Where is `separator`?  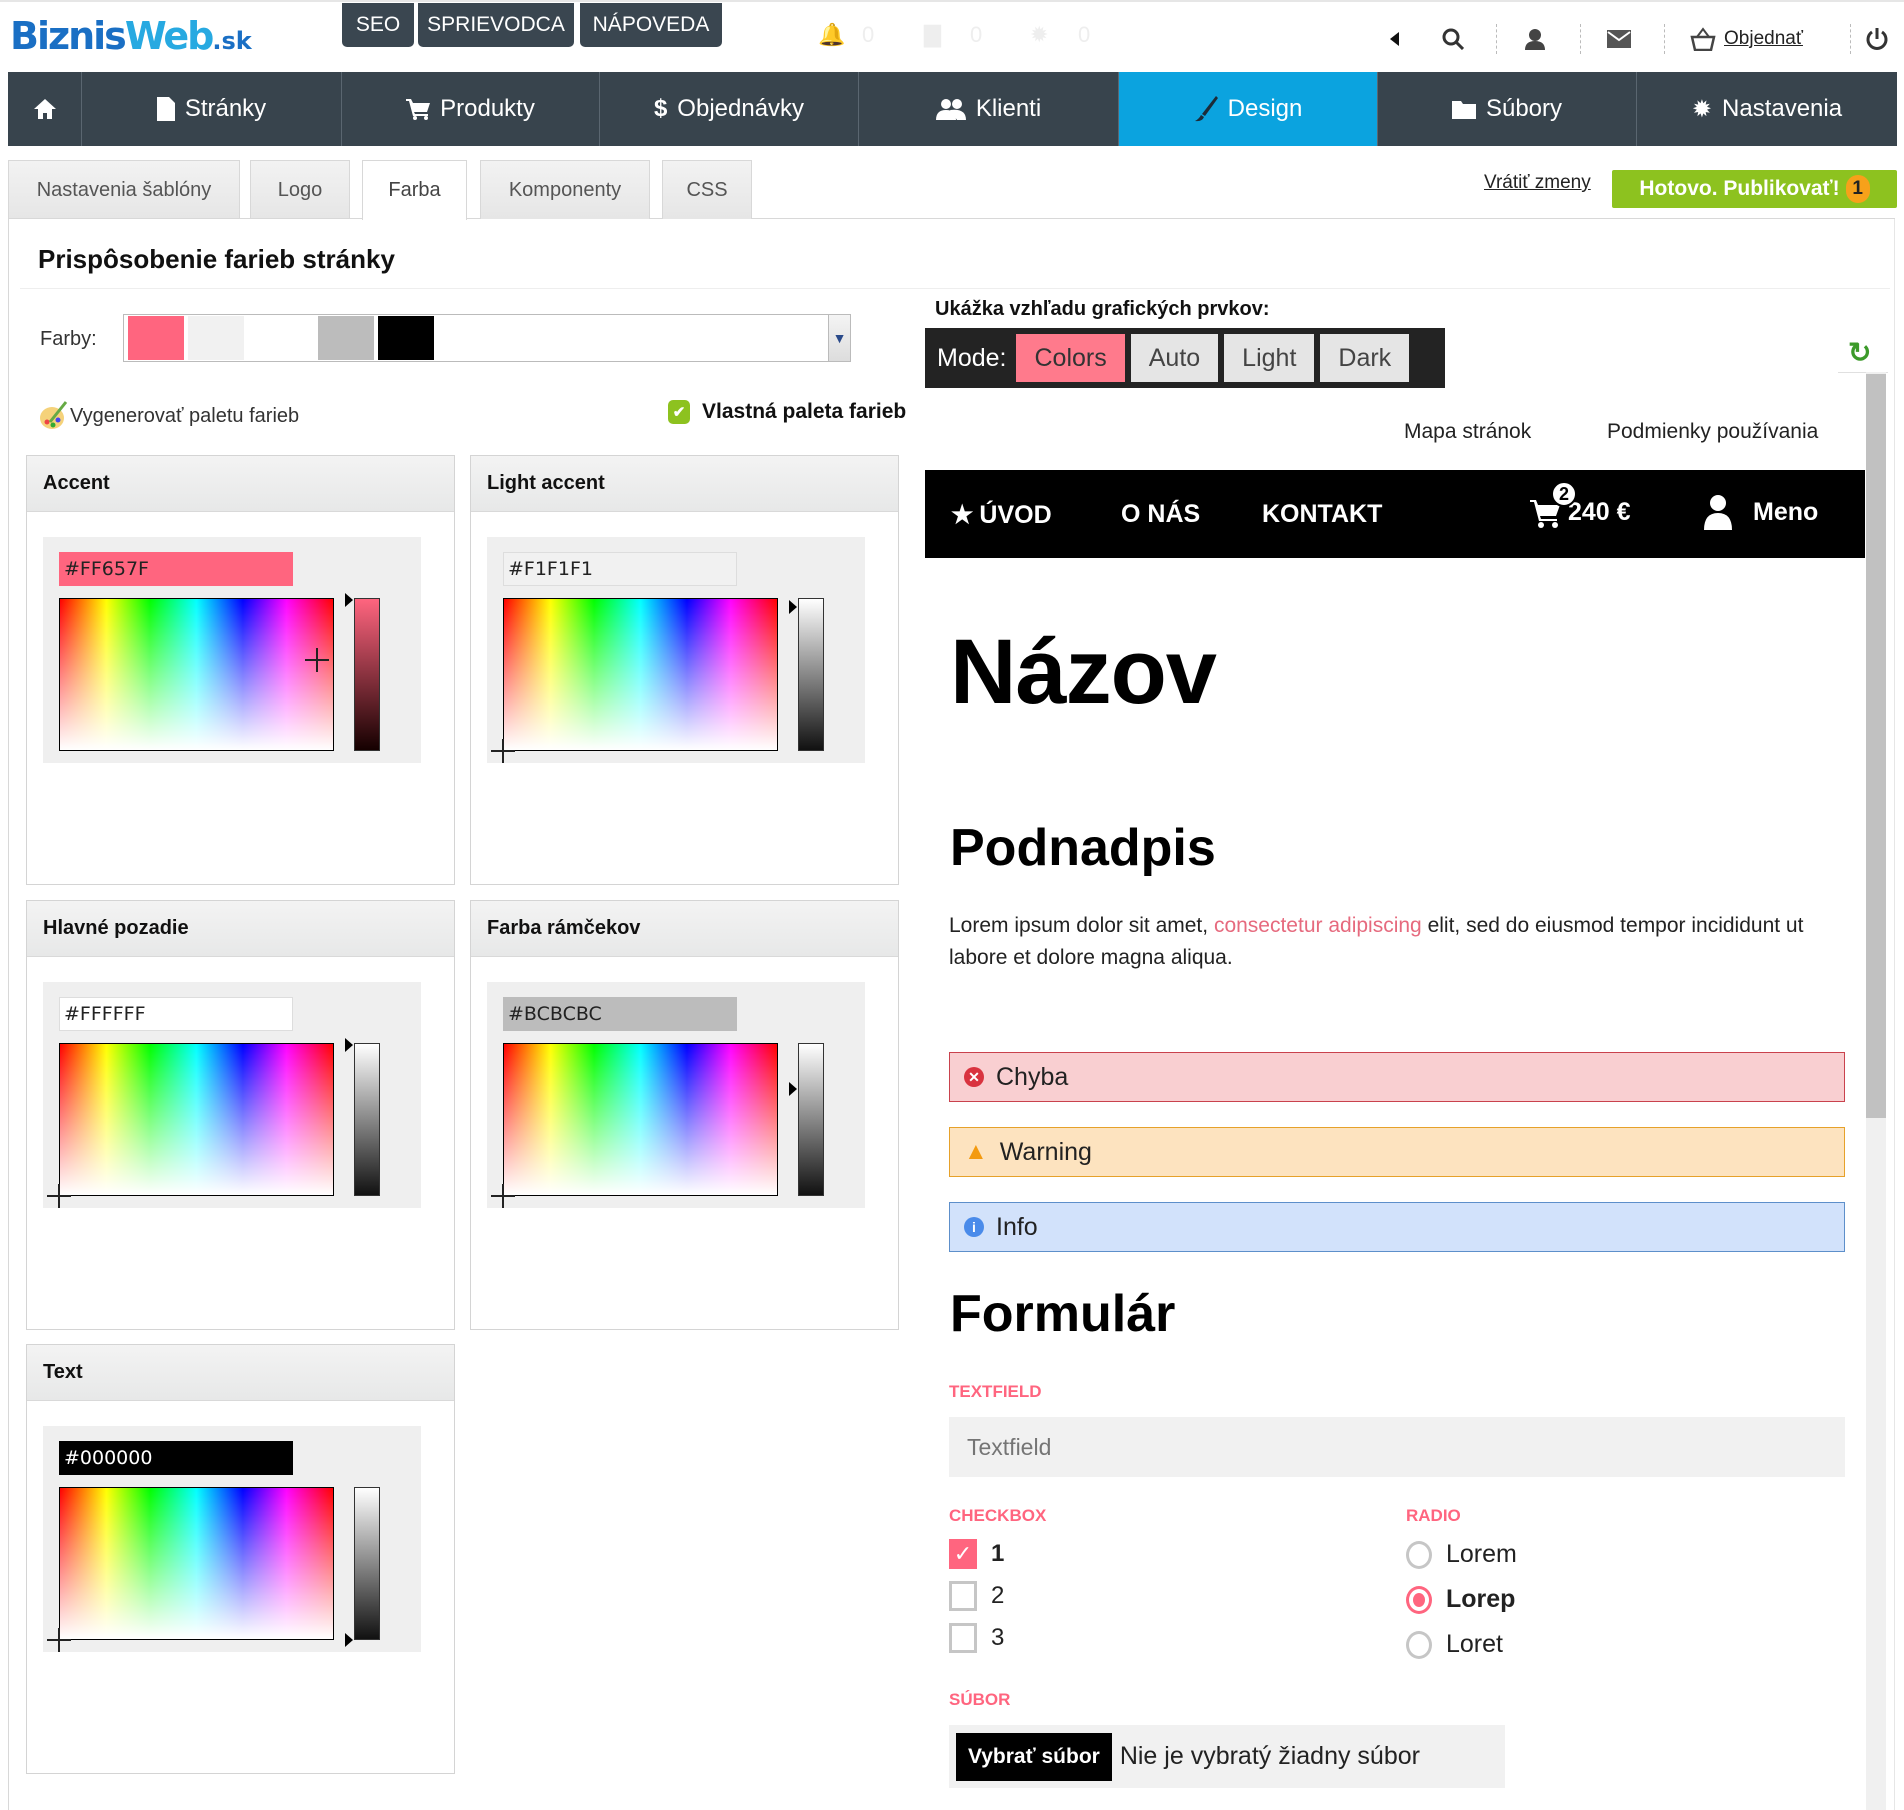
separator is located at coordinates (1664, 39).